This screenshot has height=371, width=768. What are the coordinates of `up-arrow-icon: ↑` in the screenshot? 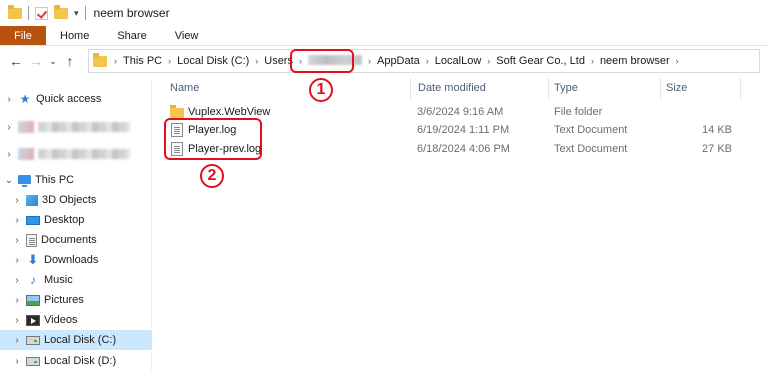 It's located at (70, 61).